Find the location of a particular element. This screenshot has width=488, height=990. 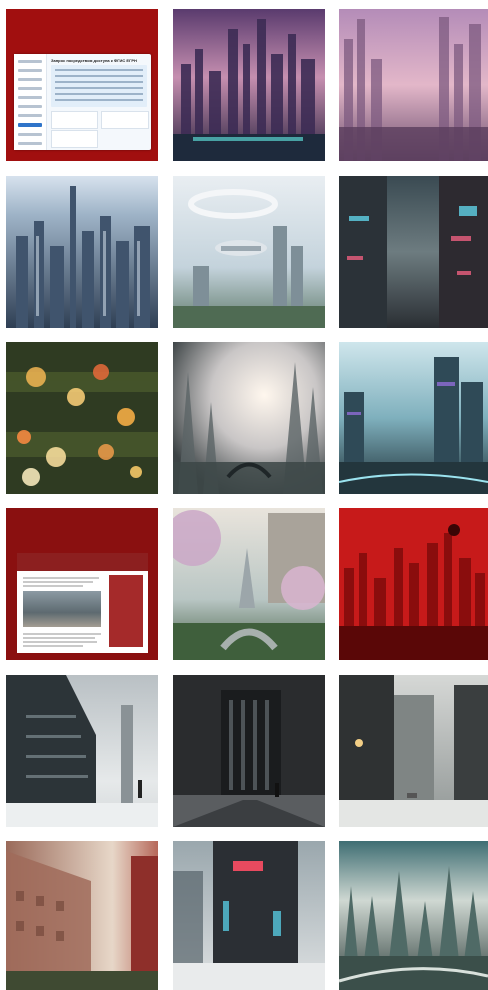

thumbnail-title: Запрос посредством доступа к ФГИС ЕГРН is located at coordinates (94, 60).